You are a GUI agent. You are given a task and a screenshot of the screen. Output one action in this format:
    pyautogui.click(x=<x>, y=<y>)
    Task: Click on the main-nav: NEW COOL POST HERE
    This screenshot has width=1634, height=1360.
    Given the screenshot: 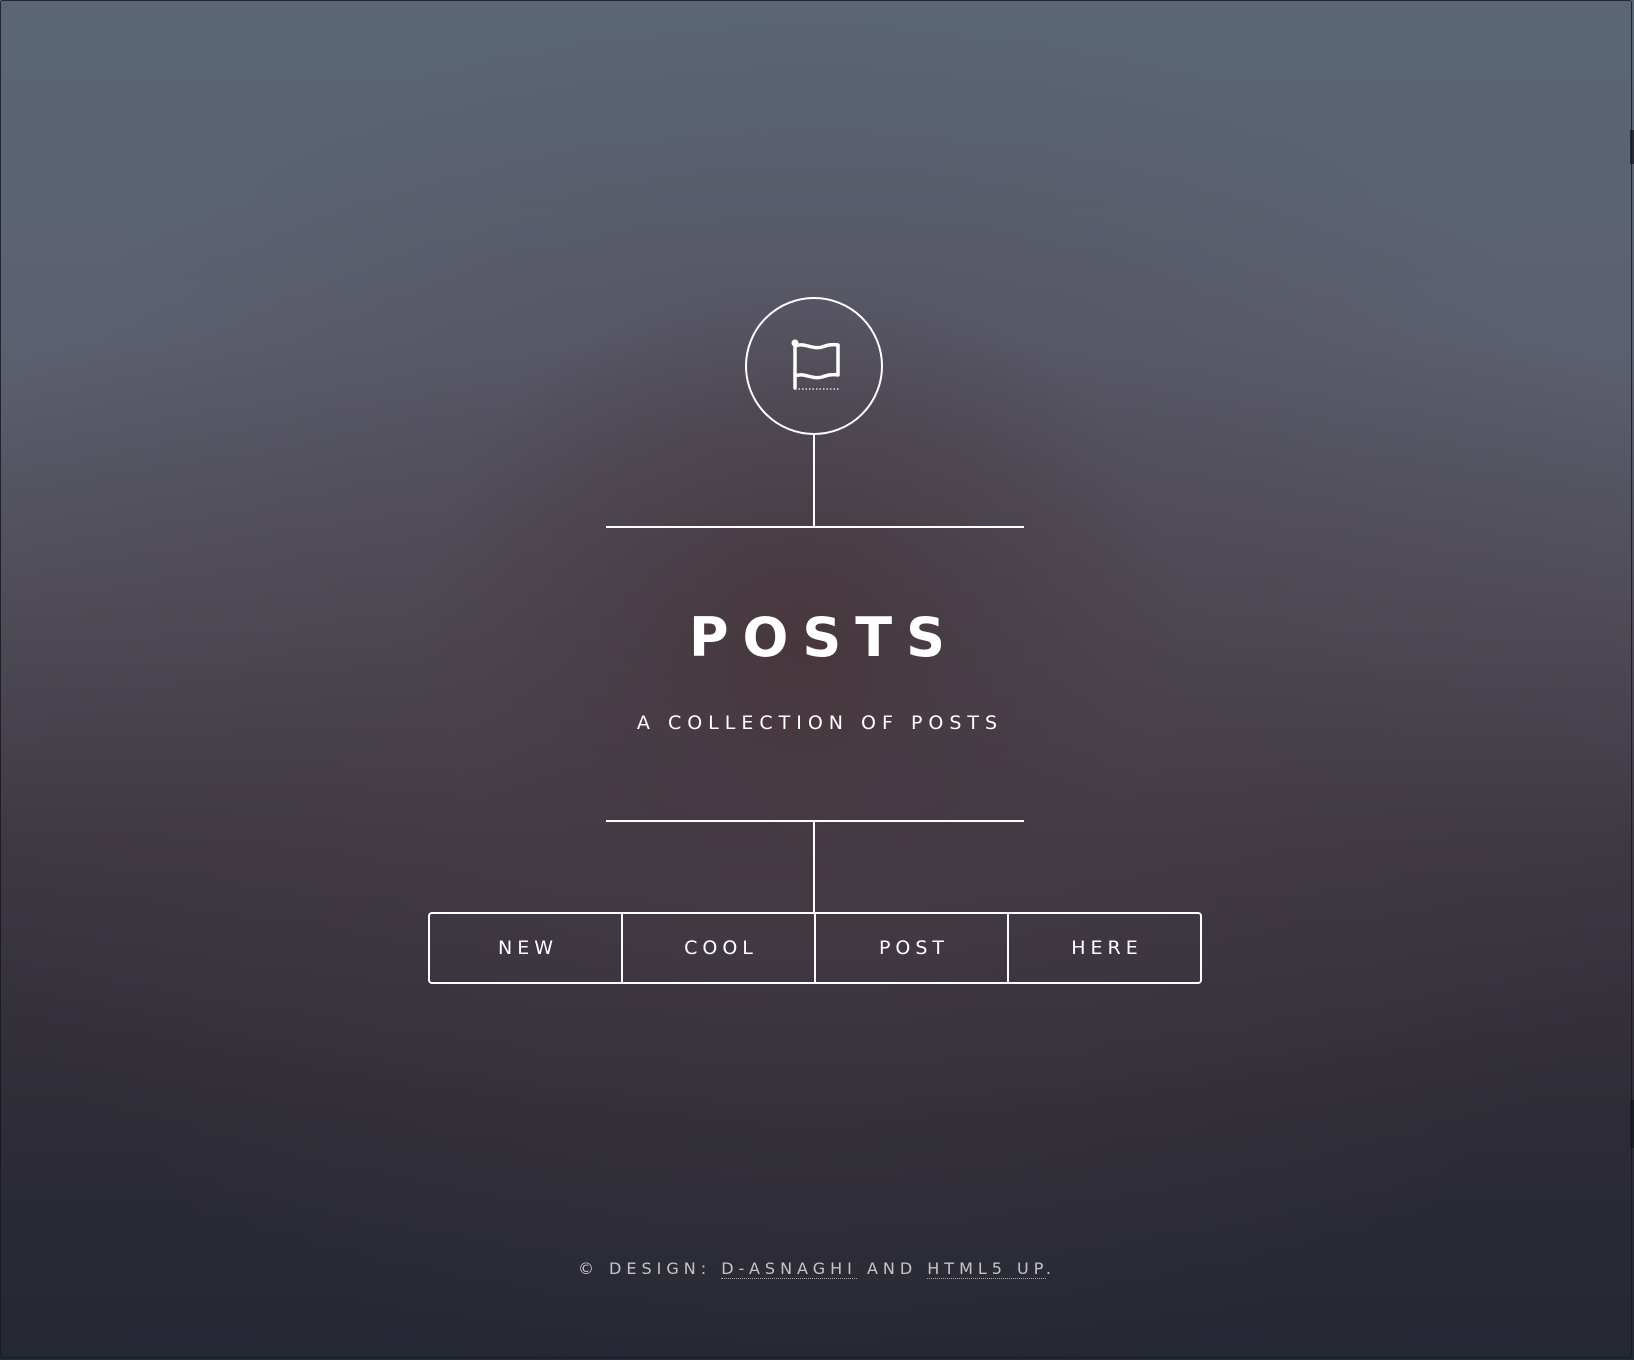 What is the action you would take?
    pyautogui.click(x=815, y=948)
    